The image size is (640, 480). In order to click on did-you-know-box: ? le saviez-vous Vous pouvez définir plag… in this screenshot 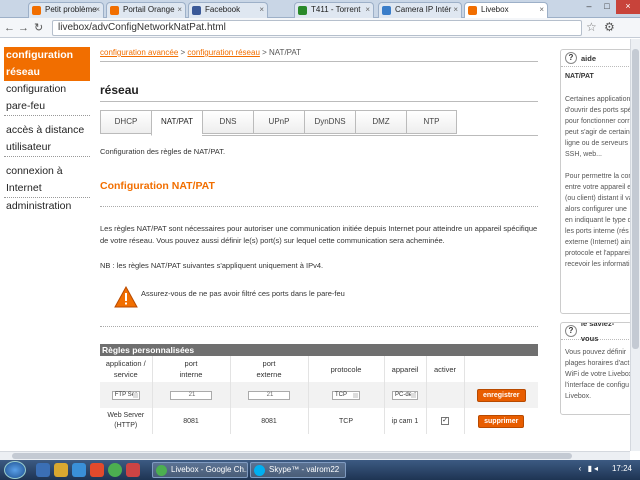, I will do `click(595, 368)`.